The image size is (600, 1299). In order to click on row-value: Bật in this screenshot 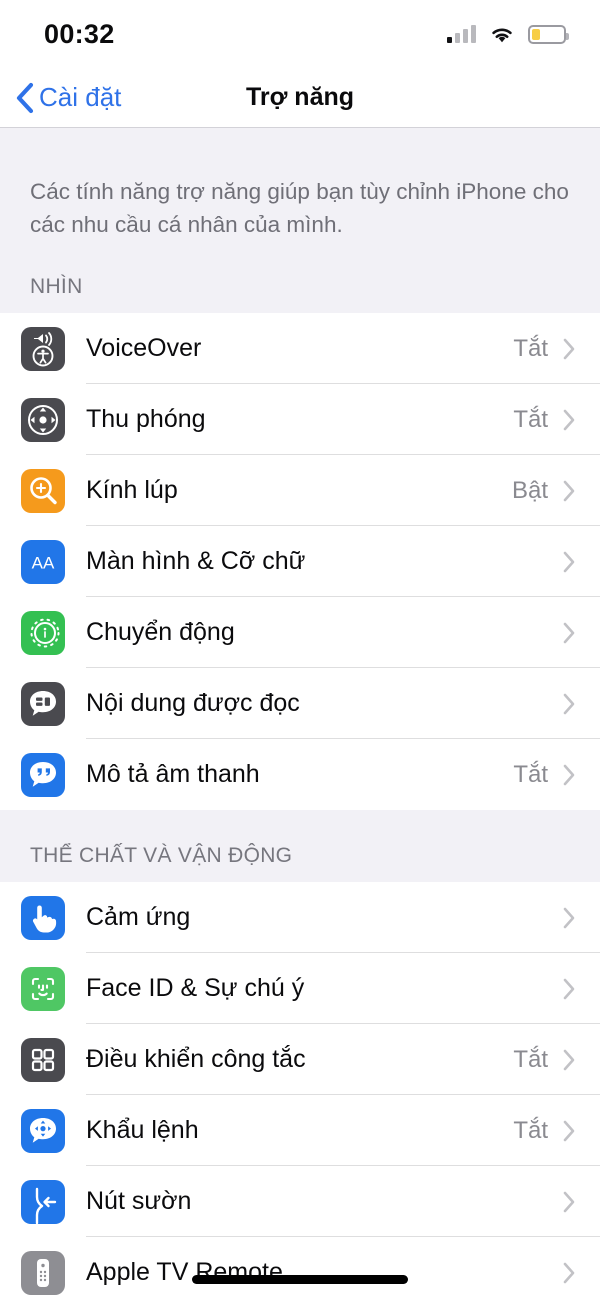, I will do `click(529, 490)`.